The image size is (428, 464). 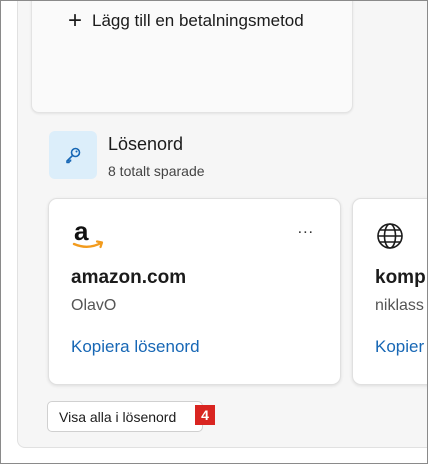 I want to click on copy-password-link: Kopier, so click(x=399, y=347).